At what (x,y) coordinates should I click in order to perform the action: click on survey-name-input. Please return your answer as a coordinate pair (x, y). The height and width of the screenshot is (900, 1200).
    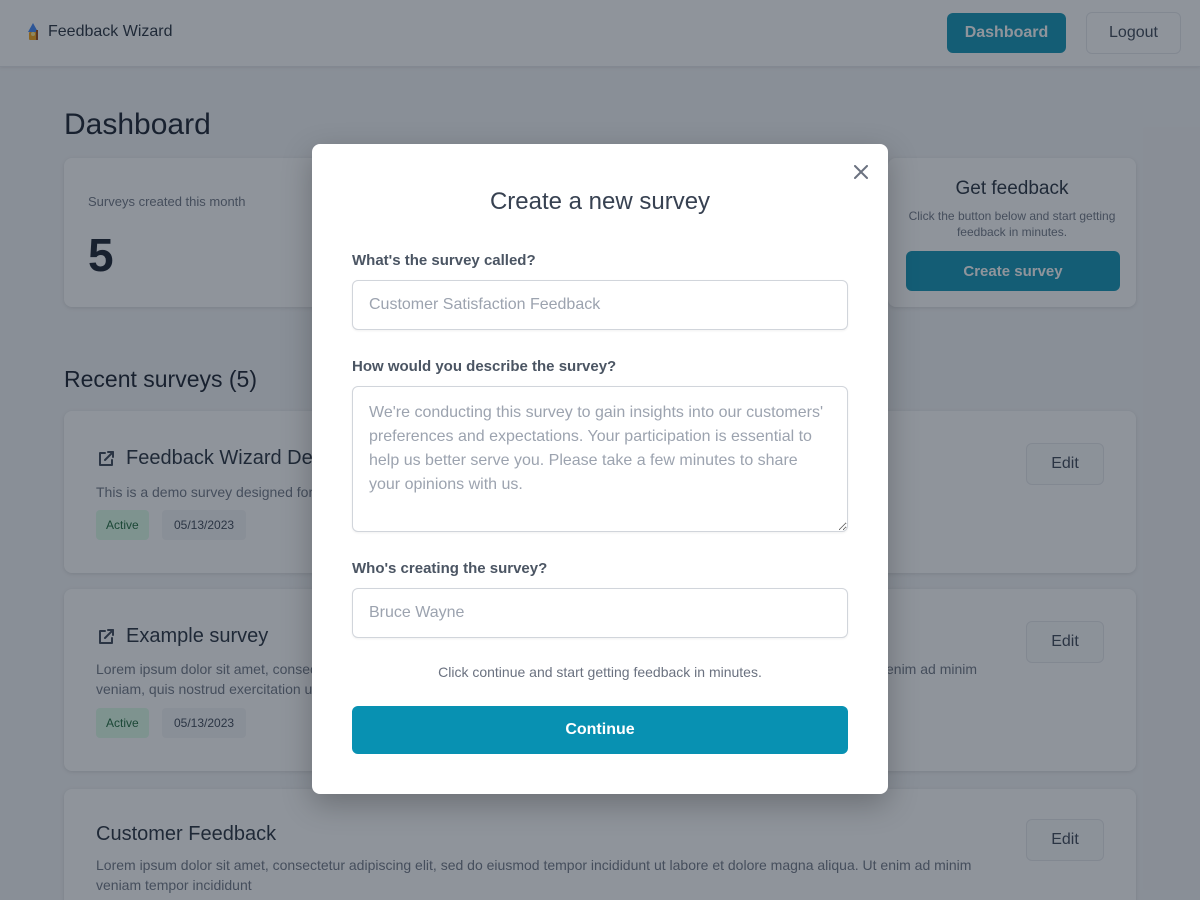
    Looking at the image, I should click on (600, 305).